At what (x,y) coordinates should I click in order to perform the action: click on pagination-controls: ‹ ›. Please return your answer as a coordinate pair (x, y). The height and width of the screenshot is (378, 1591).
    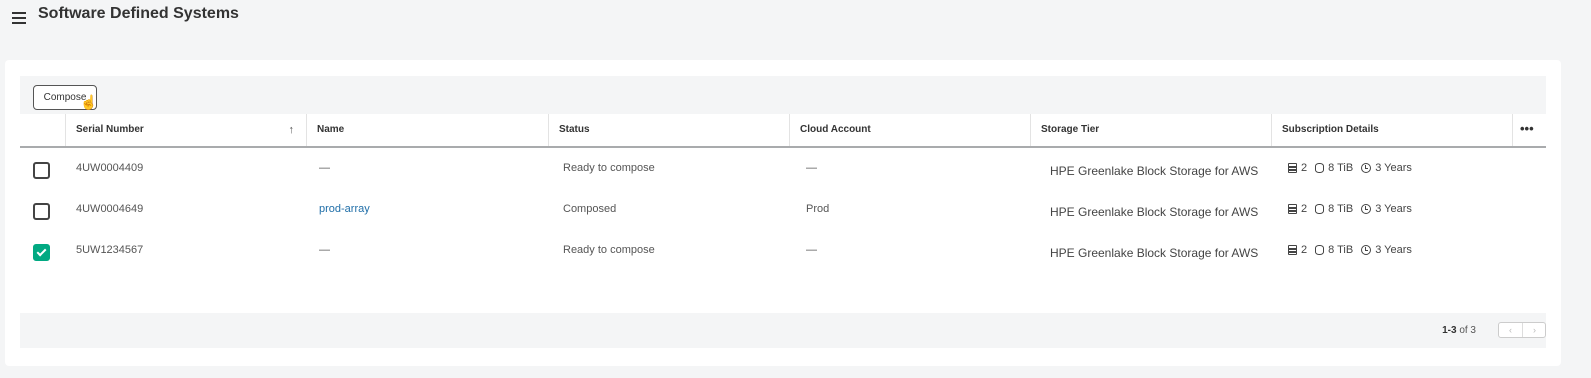
    Looking at the image, I should click on (1522, 330).